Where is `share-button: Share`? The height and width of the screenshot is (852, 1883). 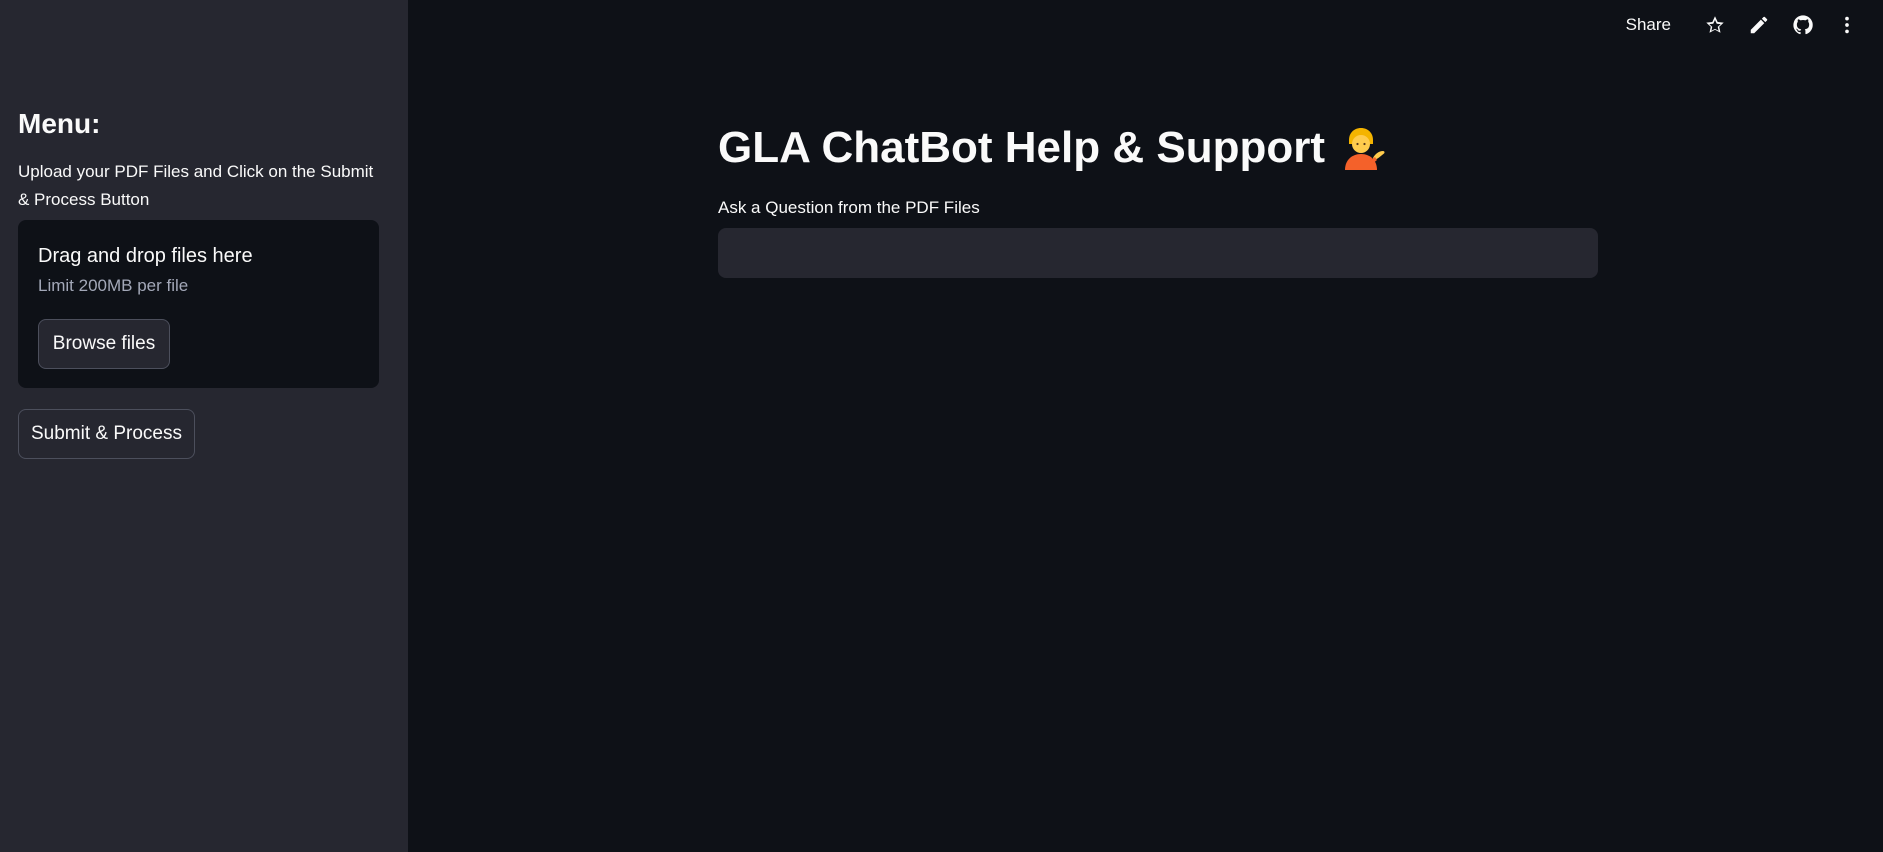 share-button: Share is located at coordinates (1648, 25).